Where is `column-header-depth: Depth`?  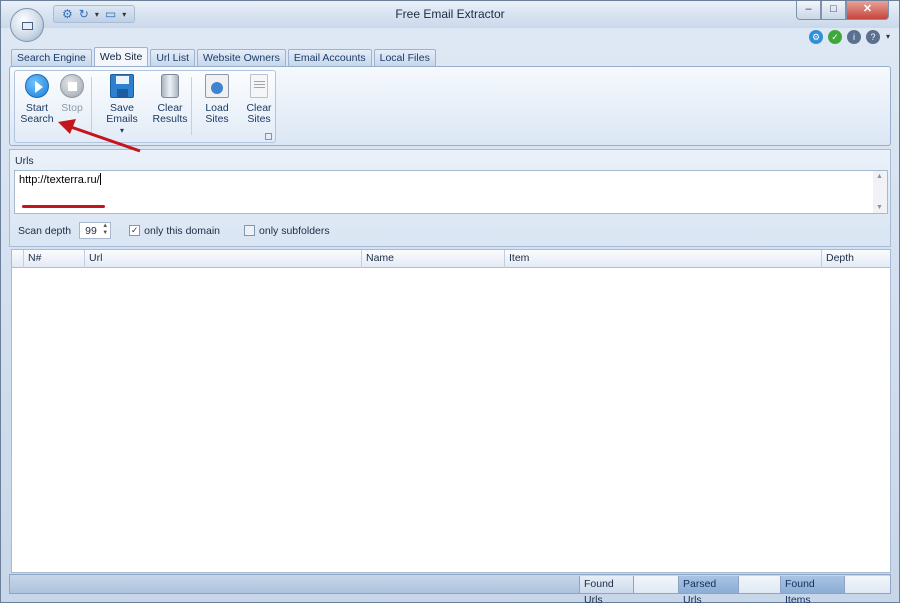 column-header-depth: Depth is located at coordinates (856, 259).